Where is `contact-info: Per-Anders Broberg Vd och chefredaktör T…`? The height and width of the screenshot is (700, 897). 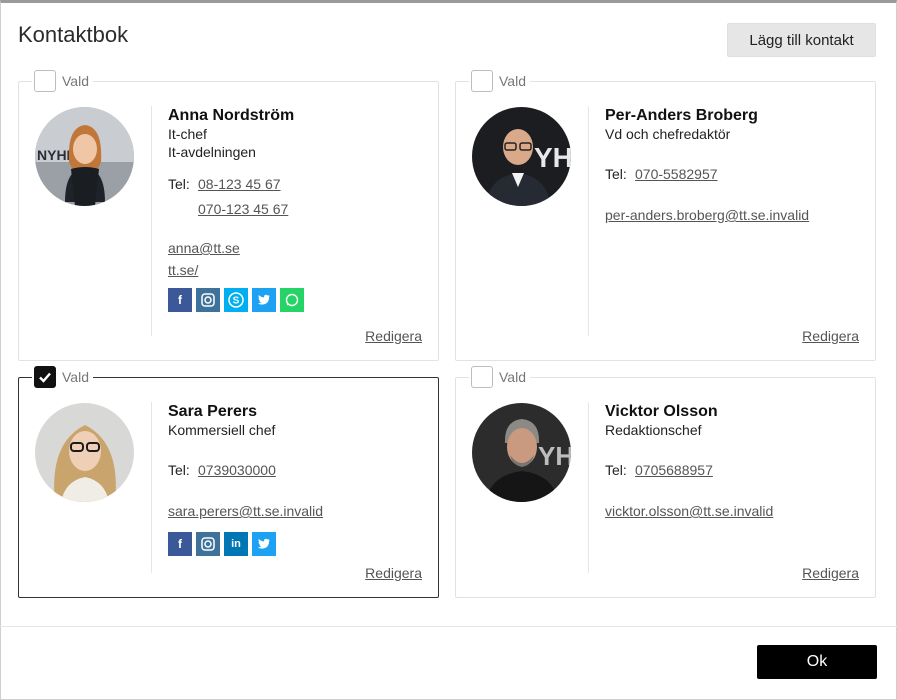
contact-info: Per-Anders Broberg Vd och chefredaktör T… is located at coordinates (732, 166).